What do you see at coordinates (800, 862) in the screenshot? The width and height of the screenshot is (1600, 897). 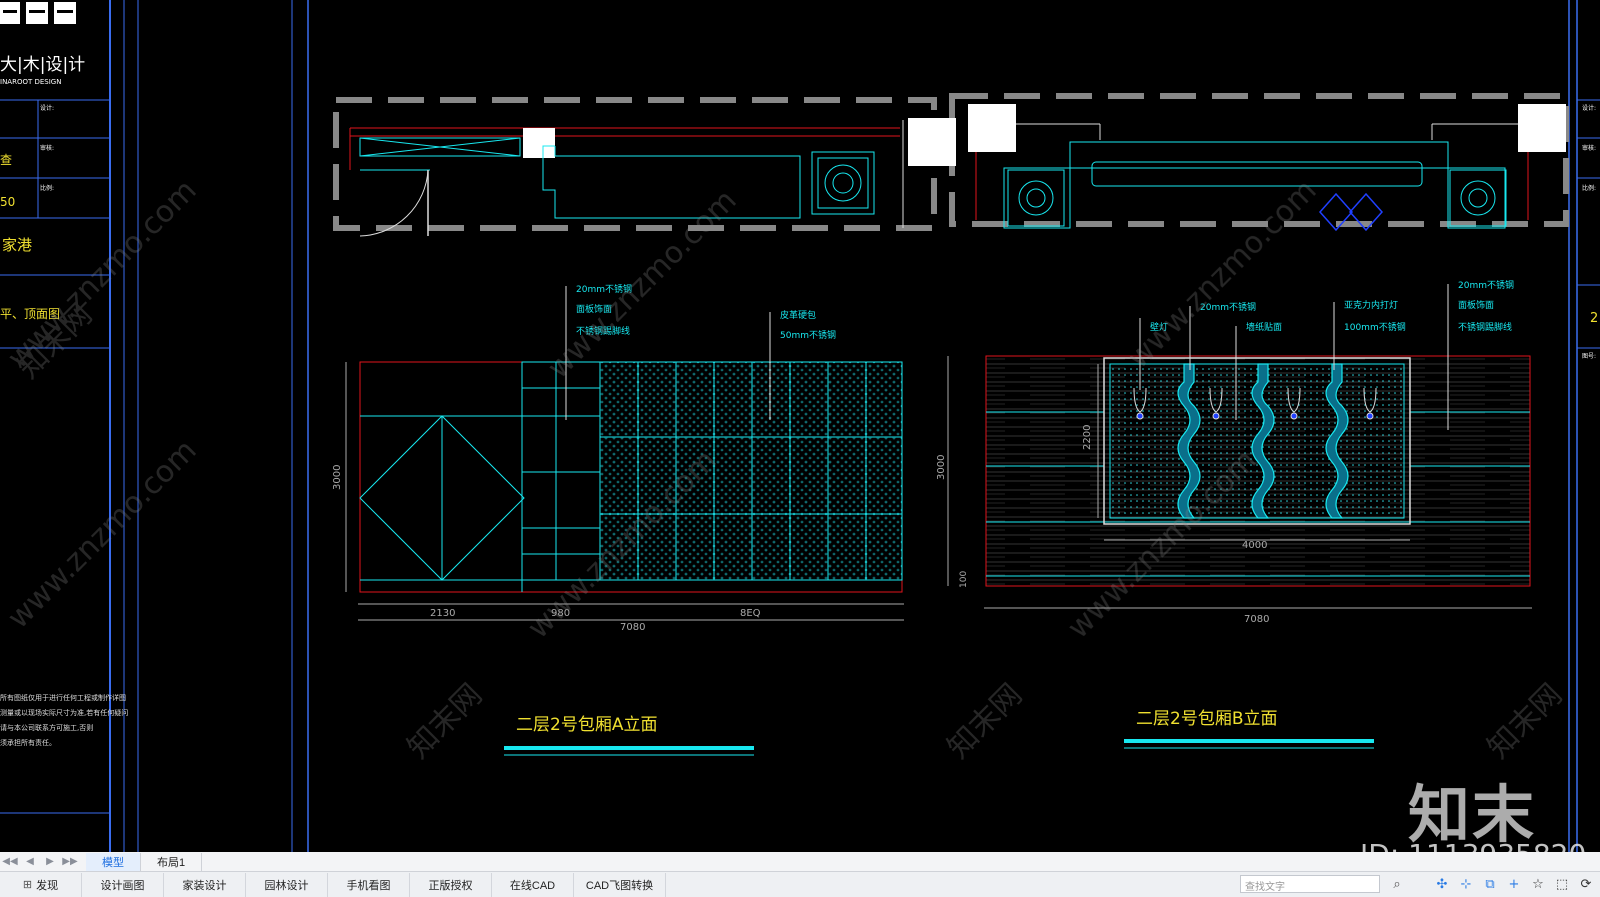 I see `layout-tab-bar: ◀◀ ◀ ▶ ▶▶ 模型 布局1` at bounding box center [800, 862].